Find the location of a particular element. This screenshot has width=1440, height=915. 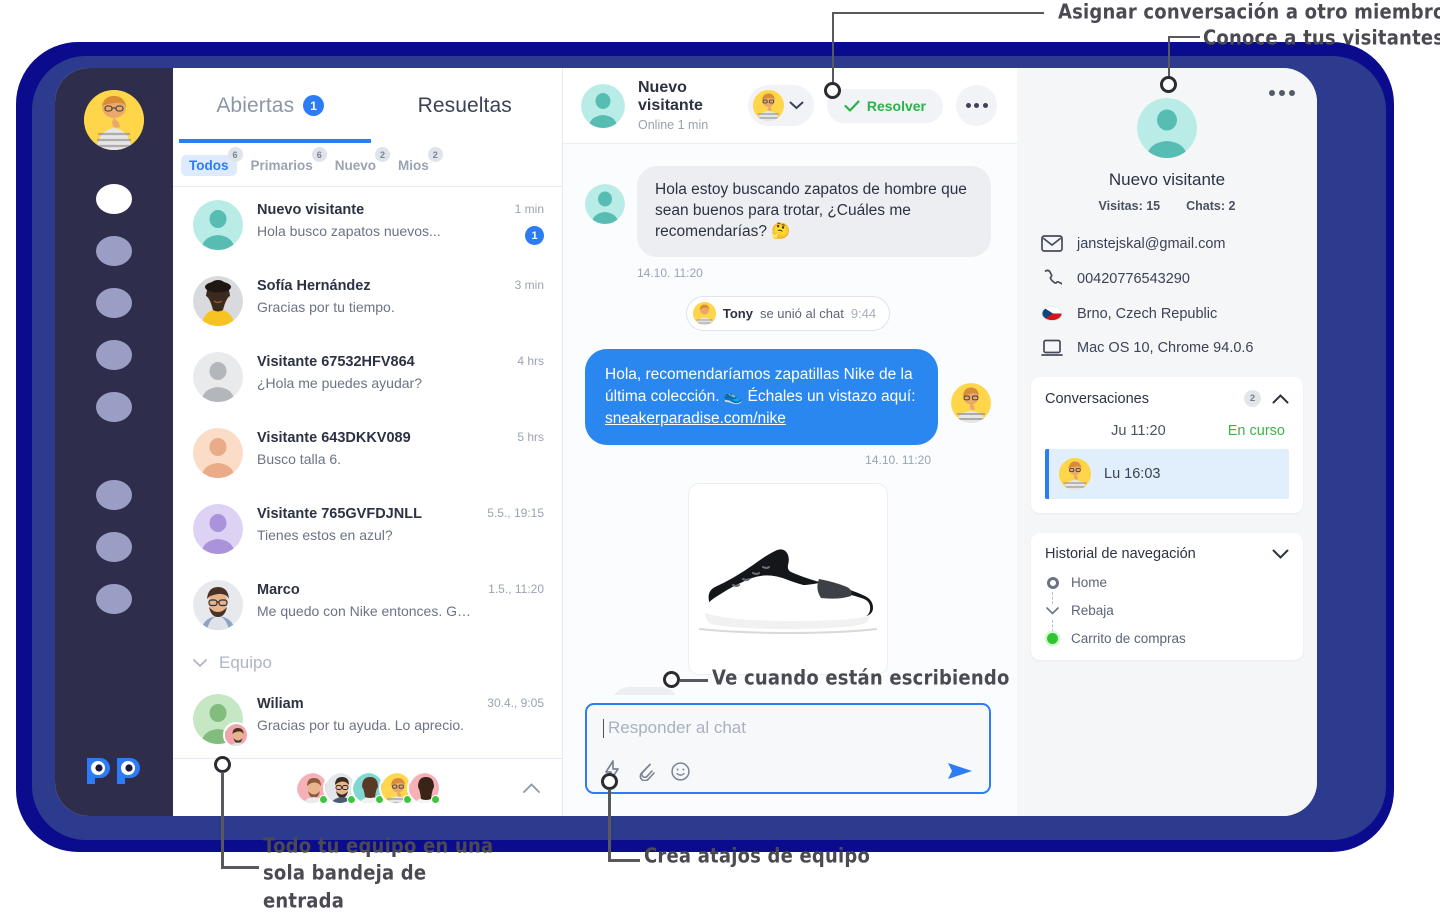

conversation-name: Nuevo visitante is located at coordinates (379, 210).